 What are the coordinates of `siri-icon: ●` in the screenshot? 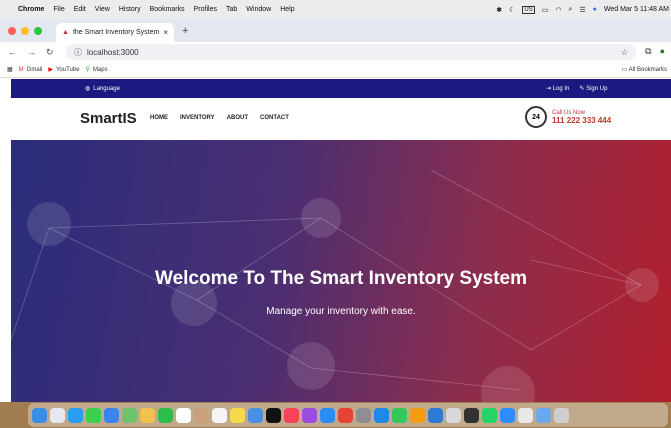 It's located at (595, 9).